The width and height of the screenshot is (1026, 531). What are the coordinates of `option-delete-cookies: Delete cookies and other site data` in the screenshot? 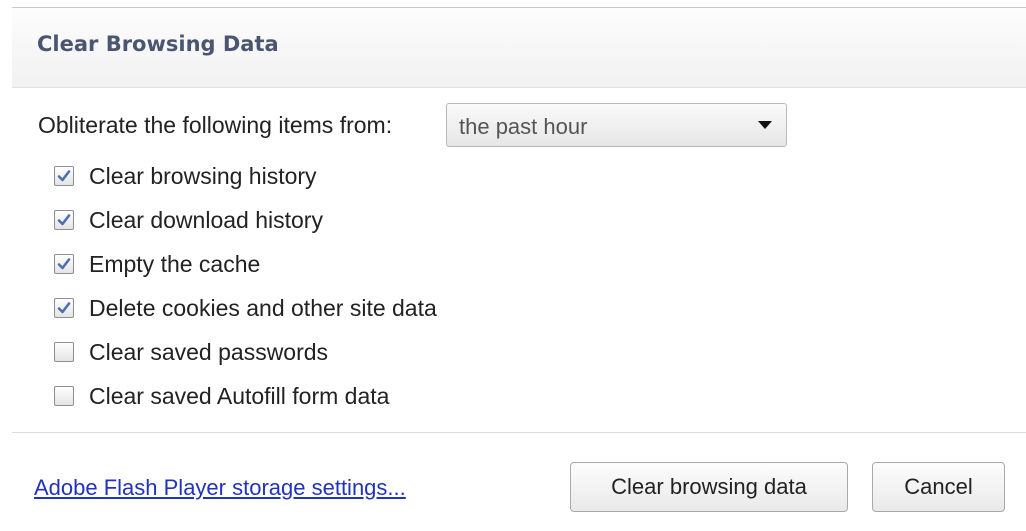 It's located at (364, 314).